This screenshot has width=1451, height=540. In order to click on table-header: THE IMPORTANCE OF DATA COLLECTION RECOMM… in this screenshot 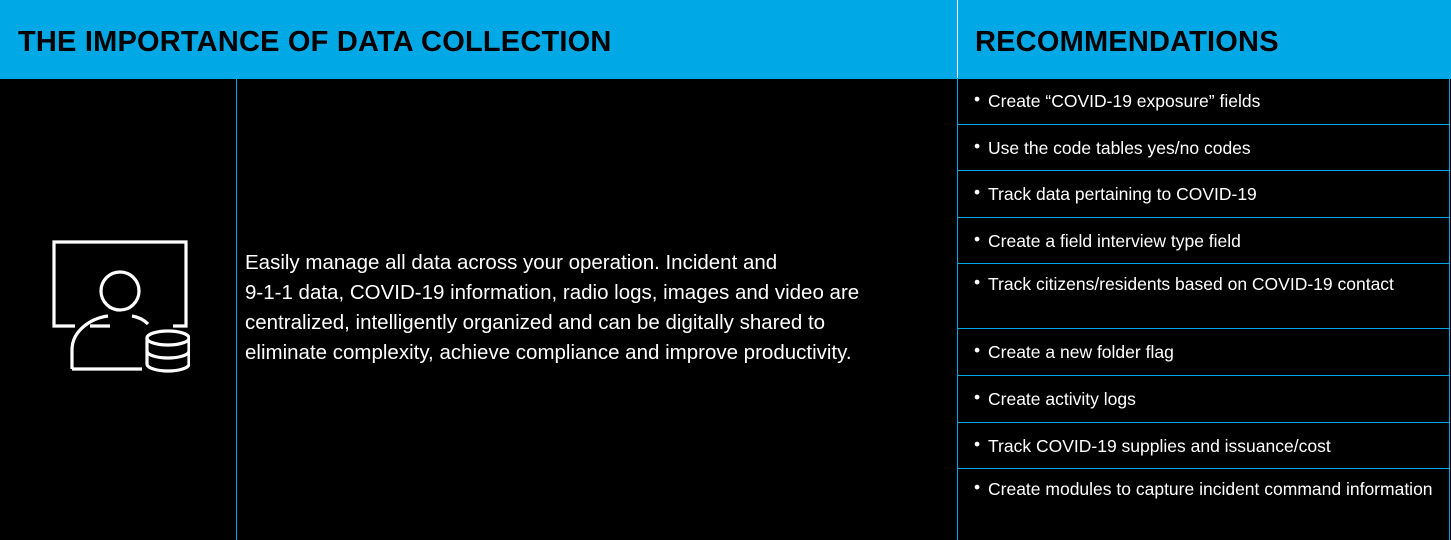, I will do `click(725, 39)`.